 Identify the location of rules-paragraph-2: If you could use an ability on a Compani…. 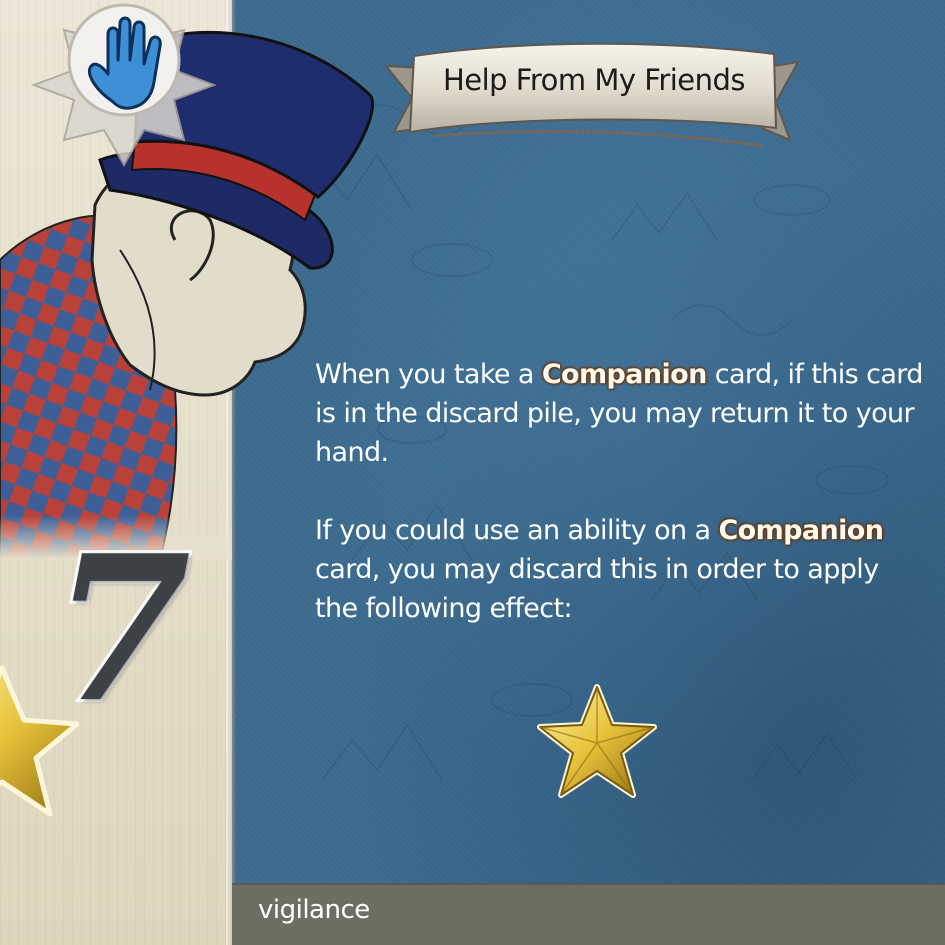
(599, 569).